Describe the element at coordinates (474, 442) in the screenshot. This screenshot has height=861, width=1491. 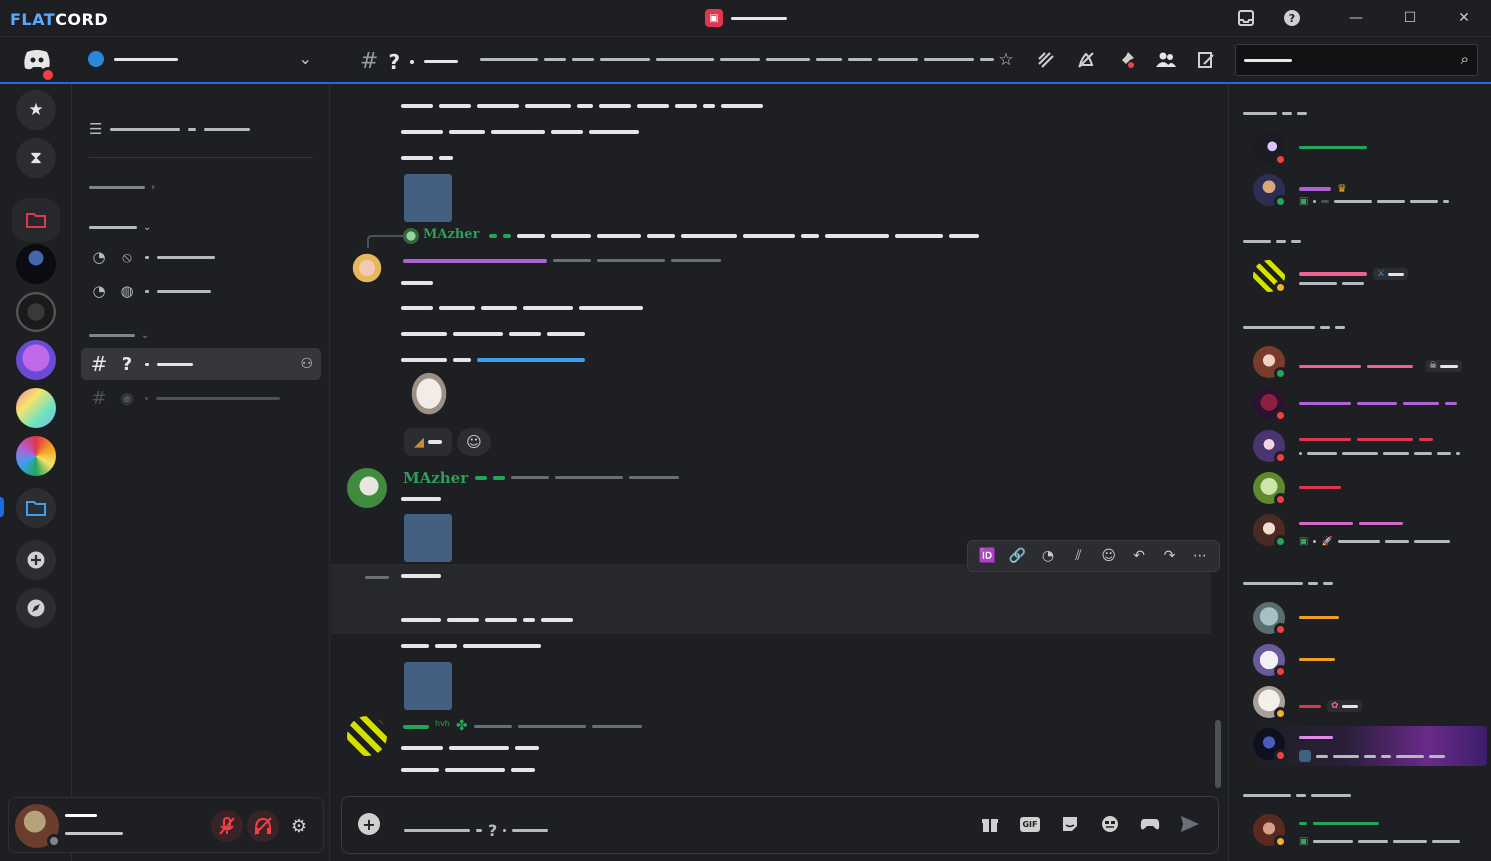
I see `add-reaction-button: ☺` at that location.